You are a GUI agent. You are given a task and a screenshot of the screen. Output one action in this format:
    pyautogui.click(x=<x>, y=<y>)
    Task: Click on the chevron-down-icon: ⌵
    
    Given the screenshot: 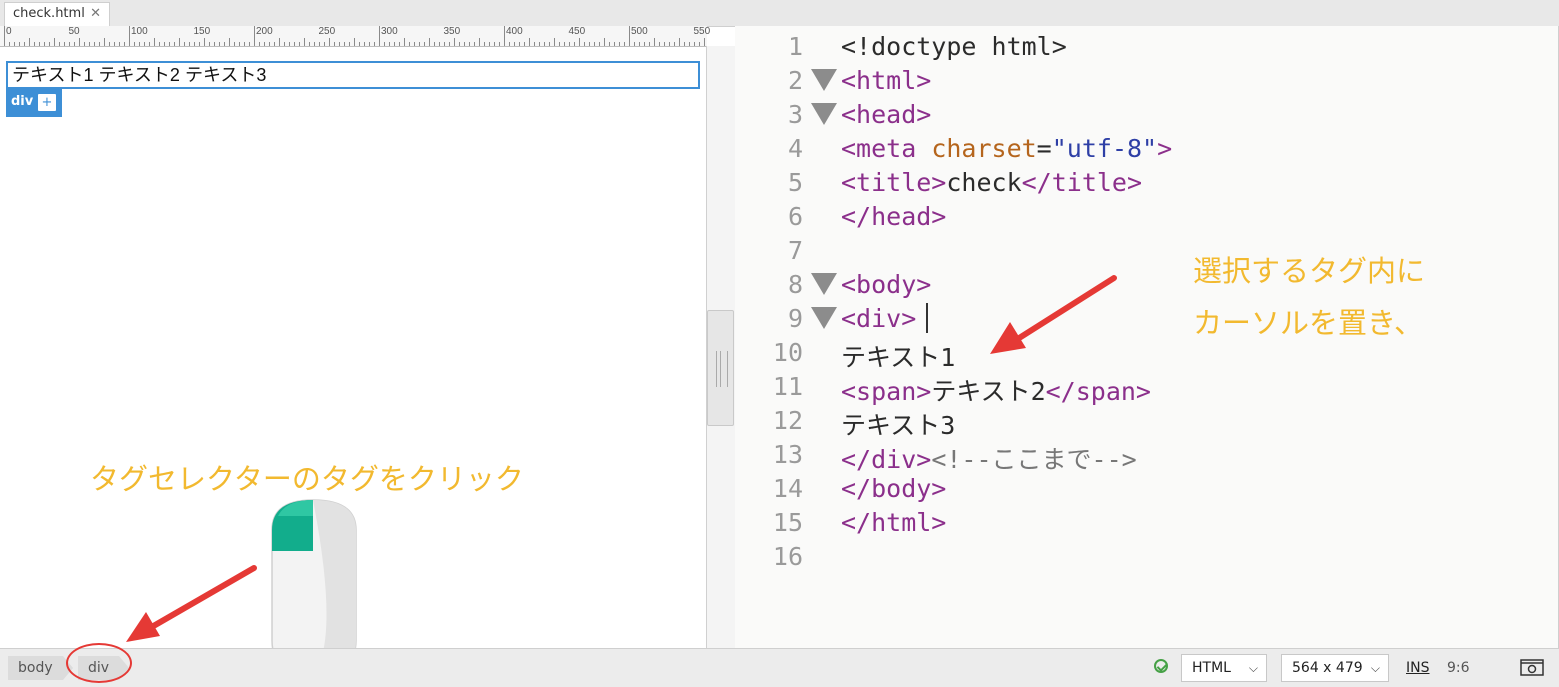 What is the action you would take?
    pyautogui.click(x=1375, y=668)
    